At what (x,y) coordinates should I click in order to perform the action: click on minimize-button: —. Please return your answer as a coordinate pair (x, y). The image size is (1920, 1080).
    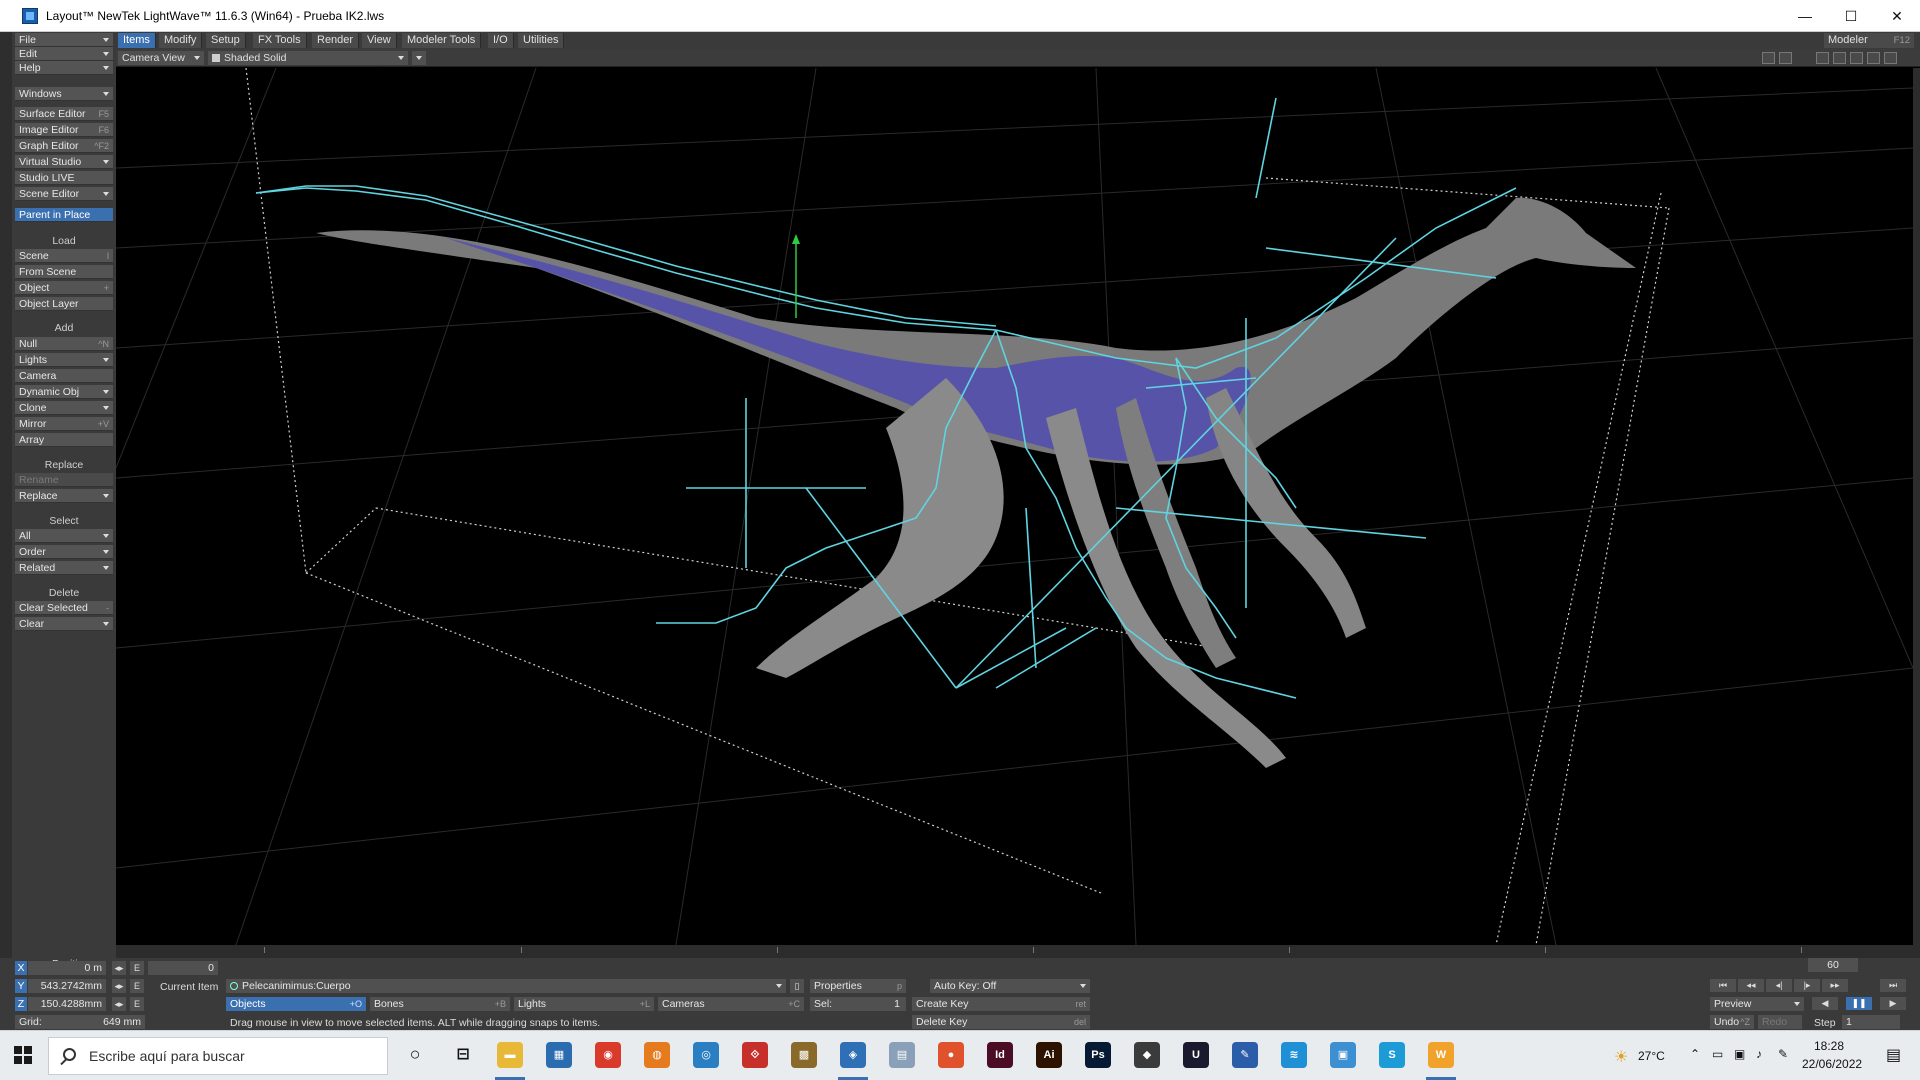
    Looking at the image, I should click on (1805, 16).